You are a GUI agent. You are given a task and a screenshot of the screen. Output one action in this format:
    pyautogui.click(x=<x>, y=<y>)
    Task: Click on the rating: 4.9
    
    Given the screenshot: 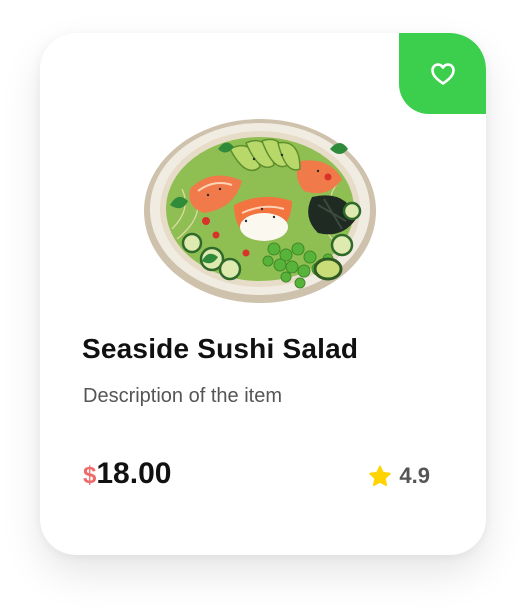 What is the action you would take?
    pyautogui.click(x=398, y=476)
    